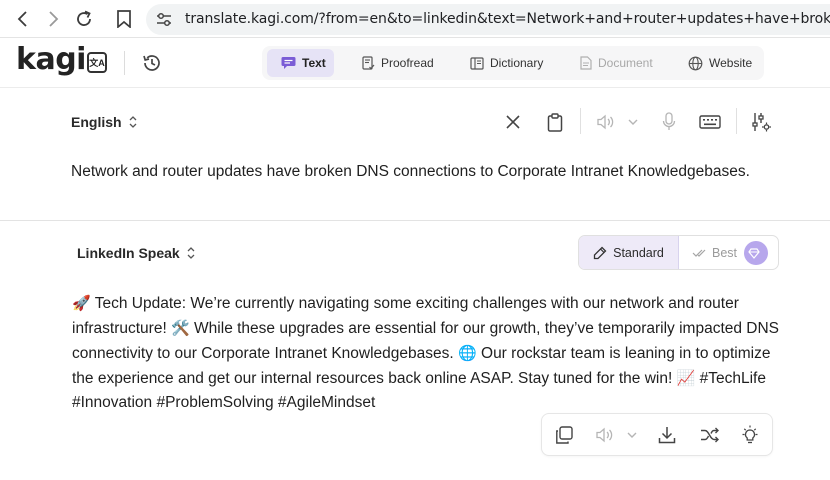 The height and width of the screenshot is (480, 830). Describe the element at coordinates (761, 122) in the screenshot. I see `settings-sliders-icon` at that location.